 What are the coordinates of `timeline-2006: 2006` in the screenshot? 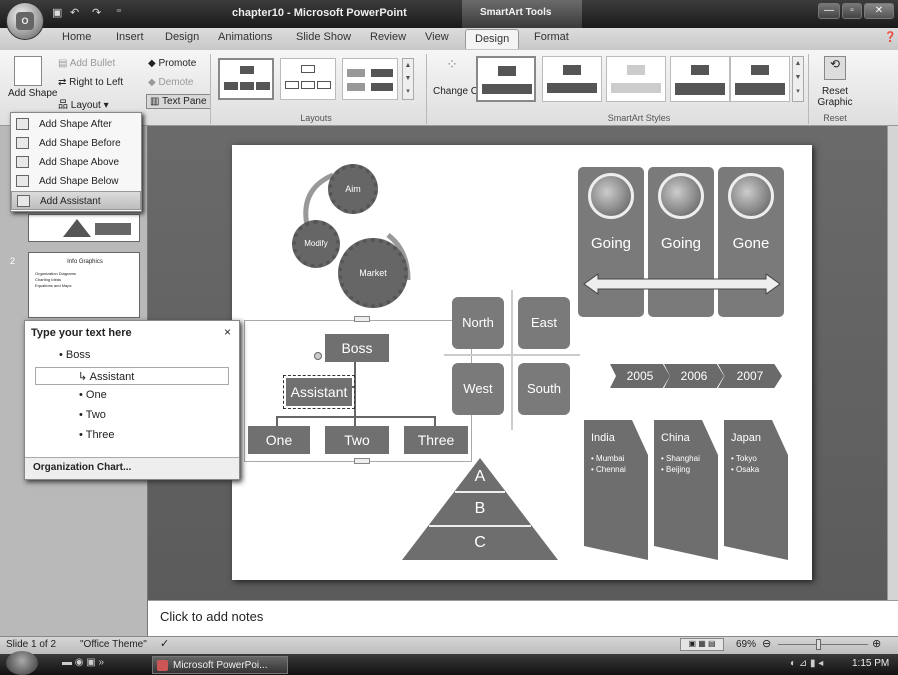 It's located at (694, 376).